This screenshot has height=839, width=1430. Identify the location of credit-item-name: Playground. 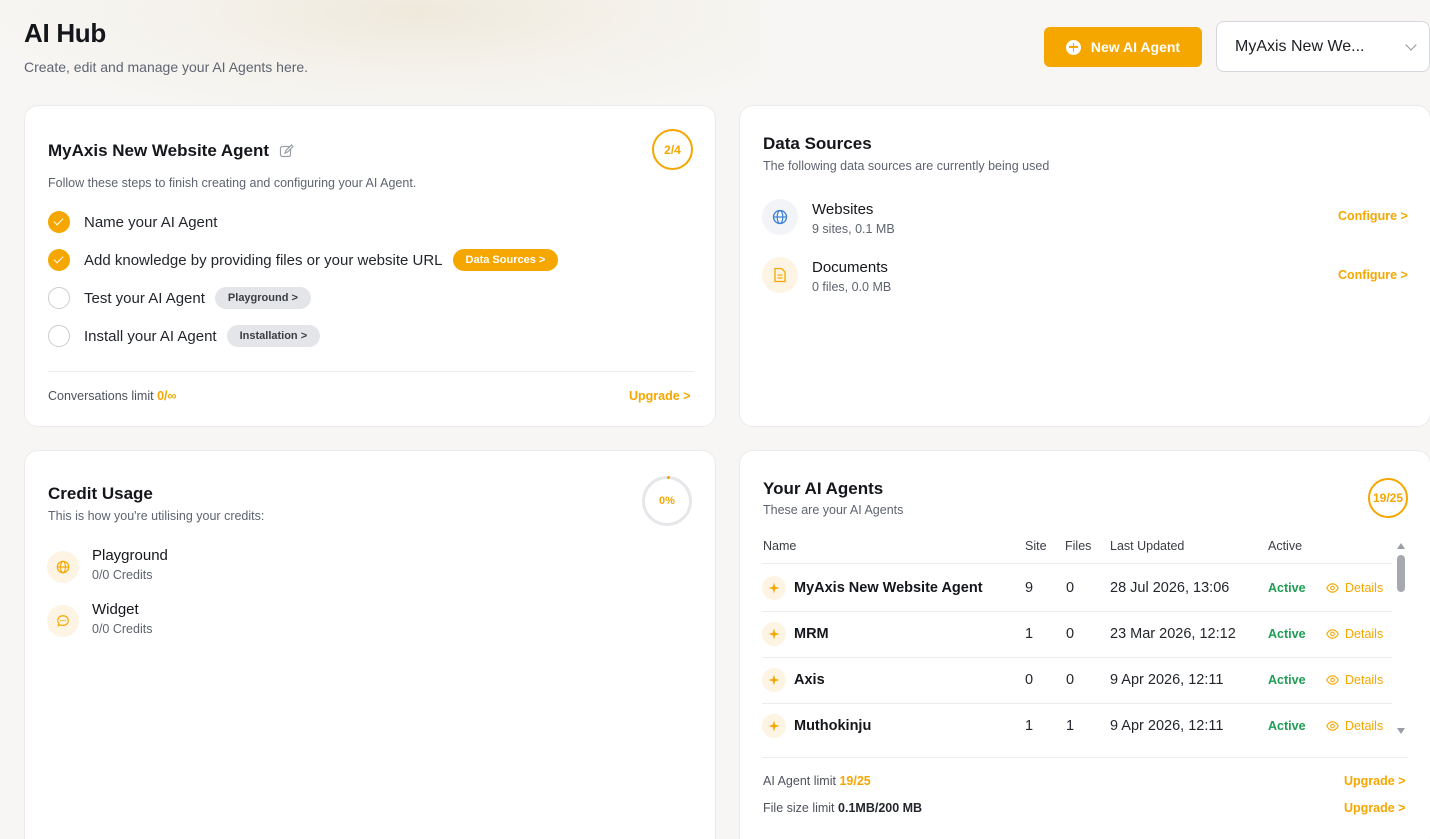
(130, 555).